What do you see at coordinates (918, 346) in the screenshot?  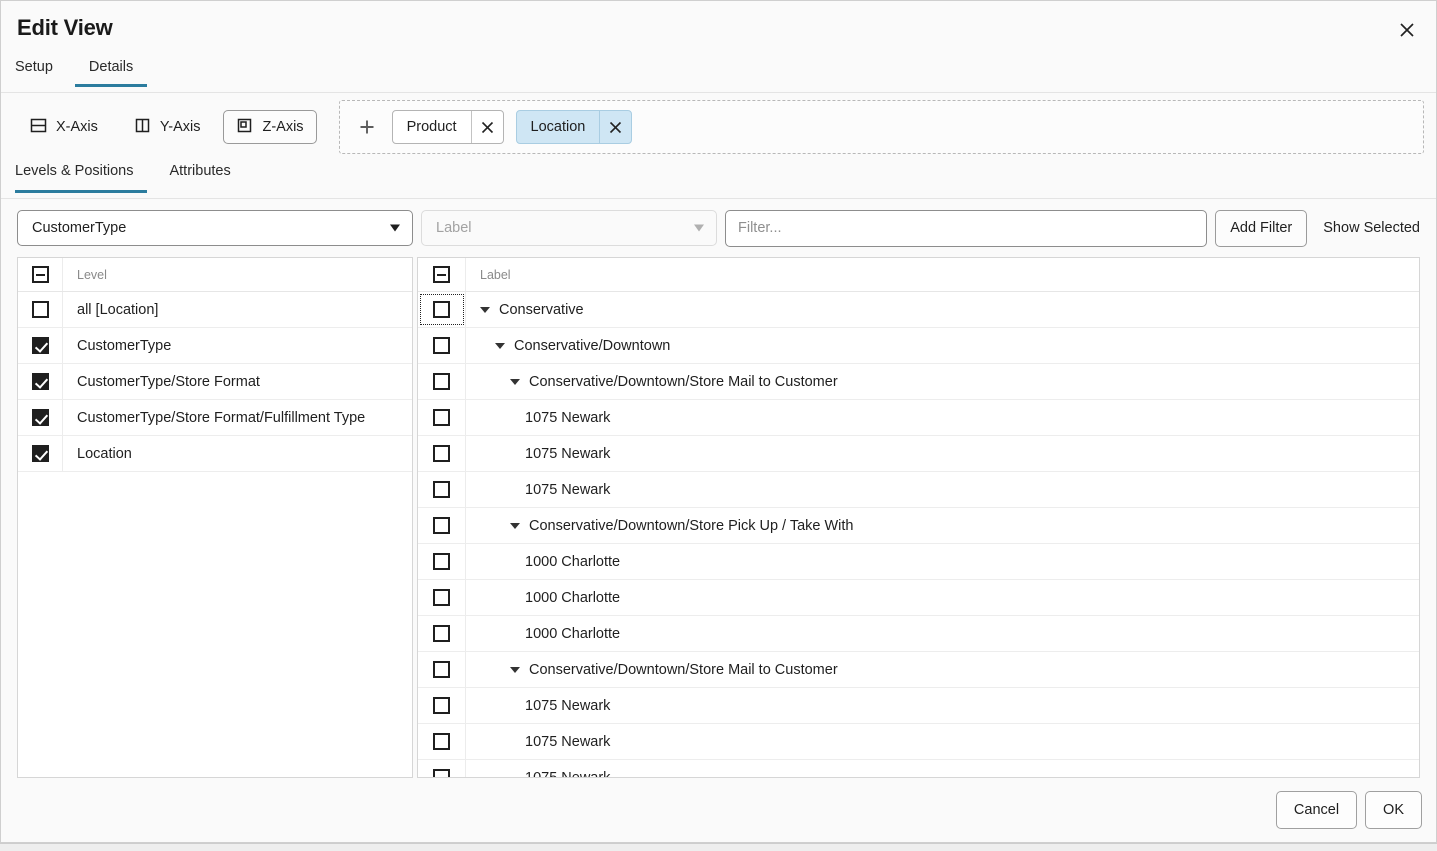 I see `tree-row: Conservative/Downtown` at bounding box center [918, 346].